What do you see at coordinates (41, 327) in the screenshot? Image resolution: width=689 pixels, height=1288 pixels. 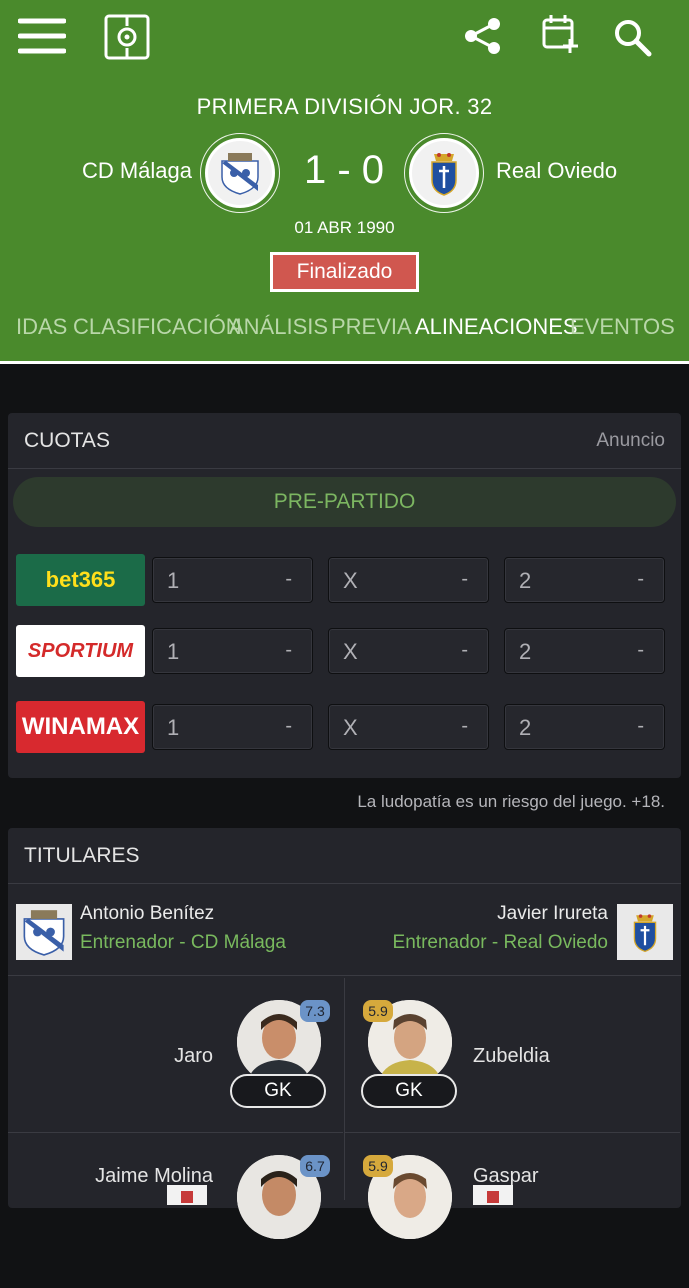 I see `tab-jornadas: IDAS` at bounding box center [41, 327].